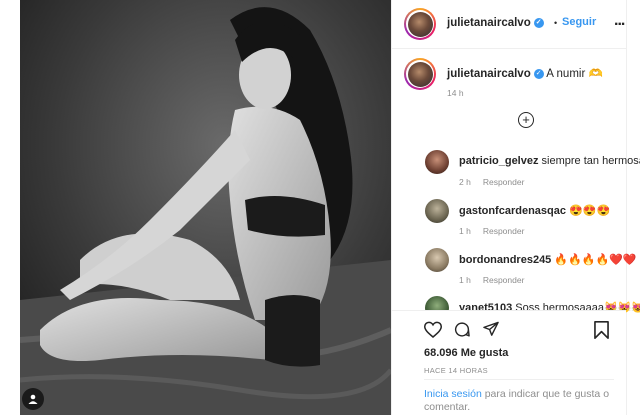  Describe the element at coordinates (420, 74) in the screenshot. I see `caption-avatar` at that location.